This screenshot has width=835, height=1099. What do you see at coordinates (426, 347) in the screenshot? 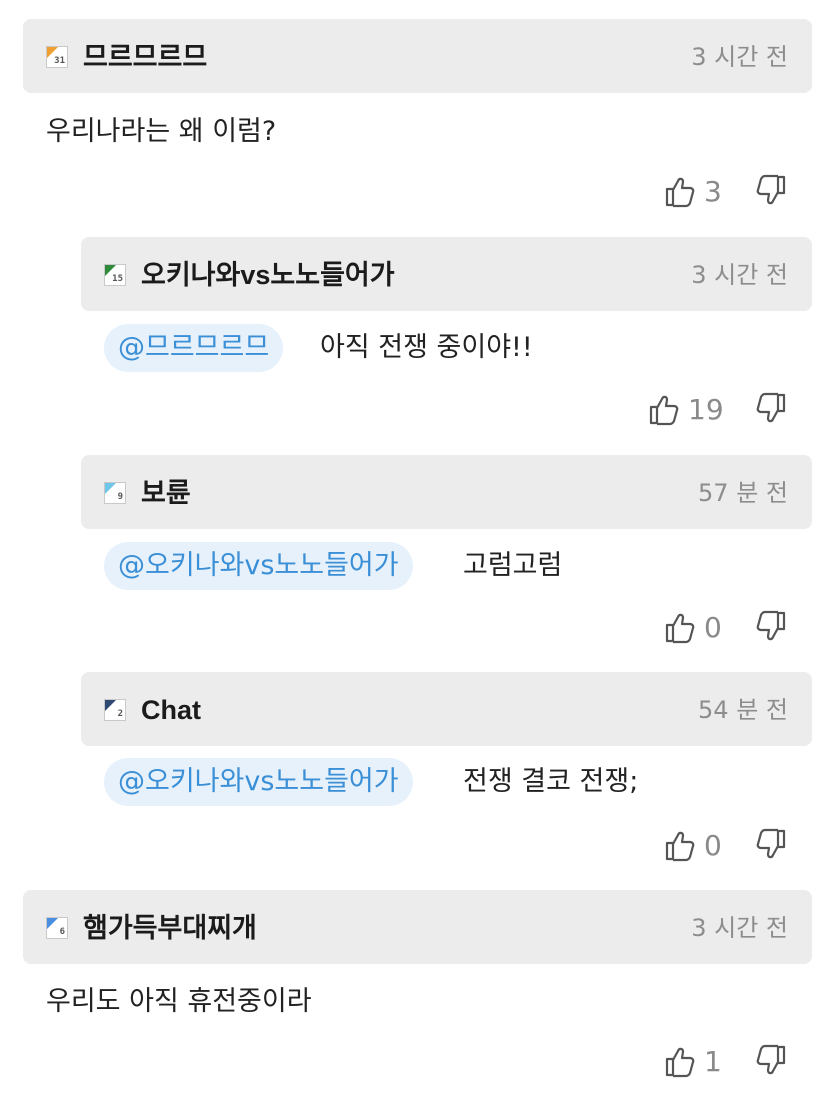
I see `reply-text: 아직 전쟁 중이야!!` at bounding box center [426, 347].